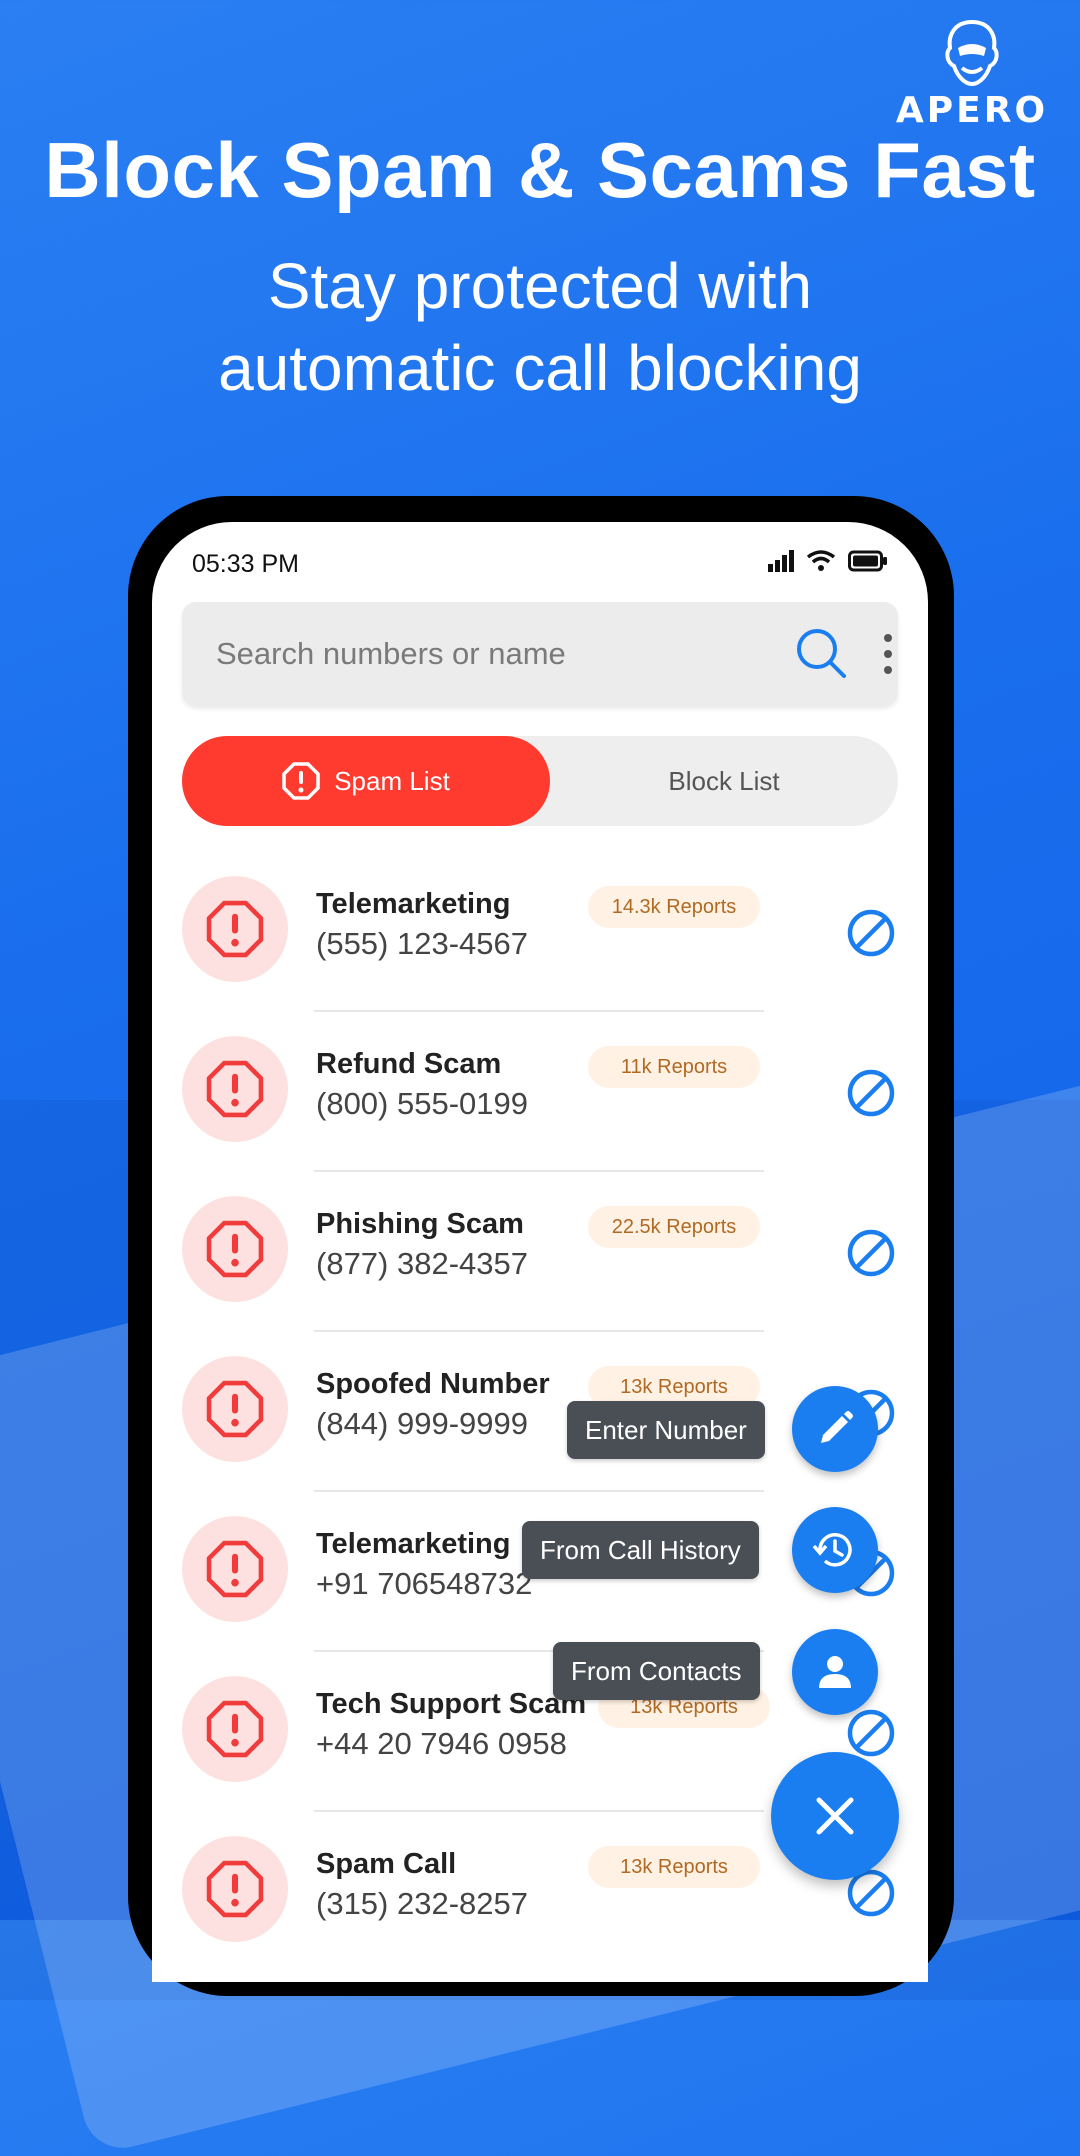 Image resolution: width=1080 pixels, height=2156 pixels. I want to click on from-call-history-button, so click(835, 1550).